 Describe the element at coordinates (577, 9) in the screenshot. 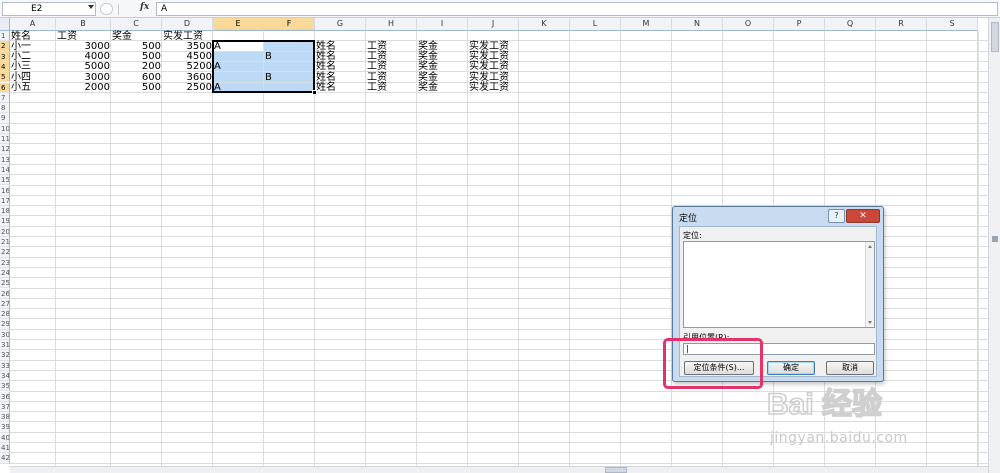

I see `formula-input: A` at that location.